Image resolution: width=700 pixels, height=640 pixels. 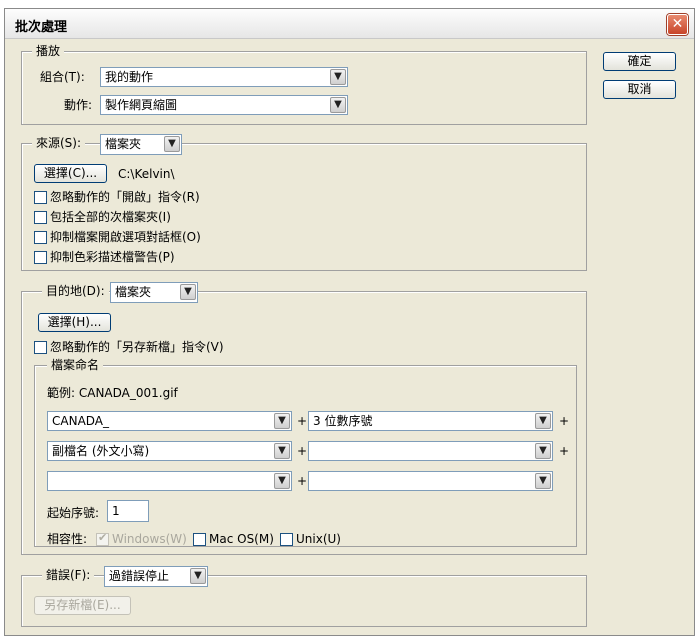 What do you see at coordinates (430, 451) in the screenshot?
I see `naming-field-4: ▼` at bounding box center [430, 451].